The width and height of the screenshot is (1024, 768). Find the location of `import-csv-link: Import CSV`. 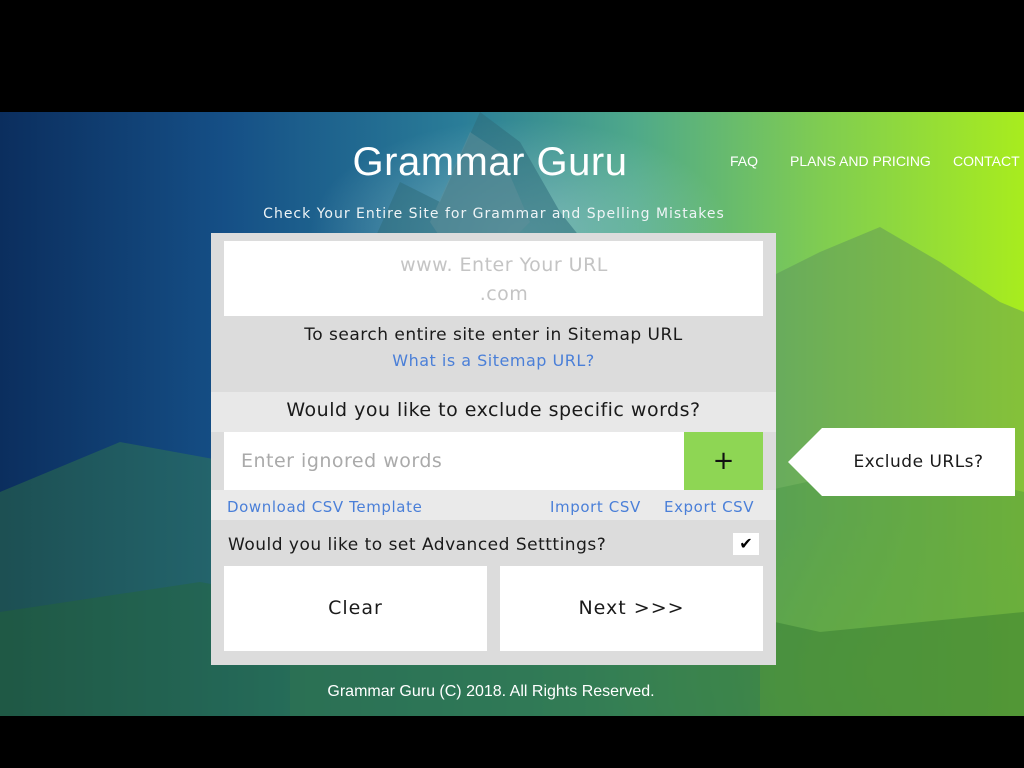

import-csv-link: Import CSV is located at coordinates (595, 507).